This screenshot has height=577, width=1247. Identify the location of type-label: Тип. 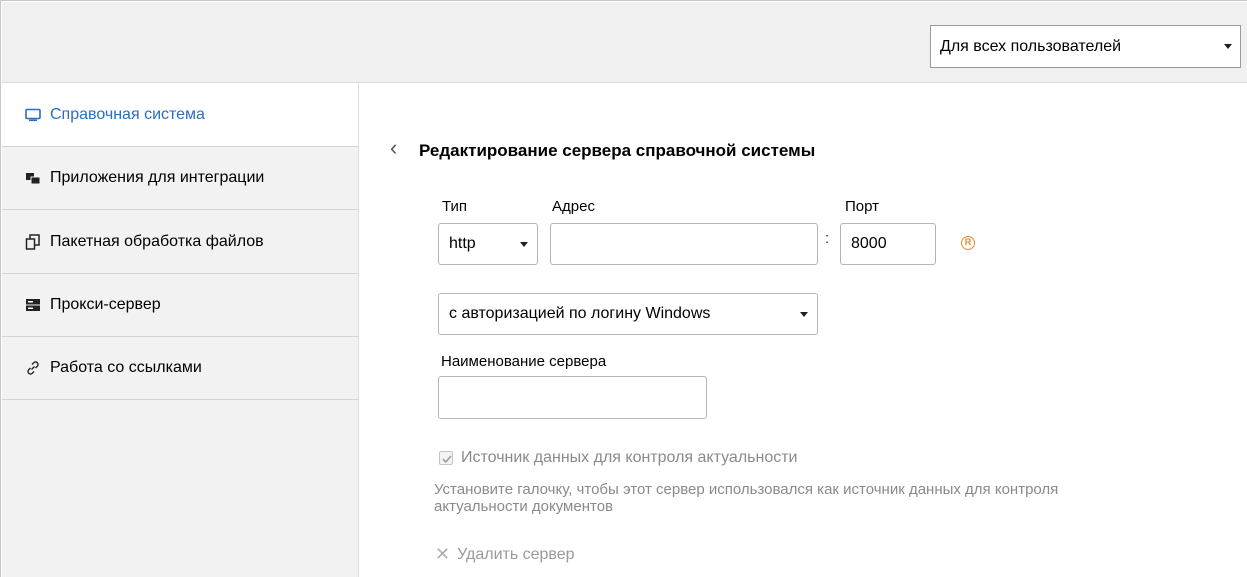
(455, 206).